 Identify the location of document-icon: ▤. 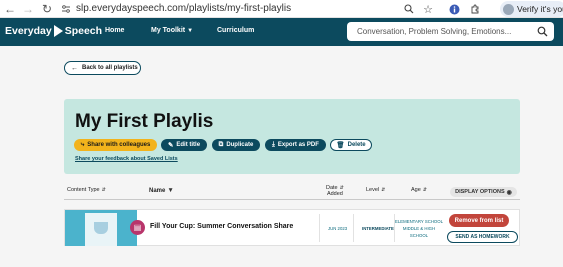
(137, 227).